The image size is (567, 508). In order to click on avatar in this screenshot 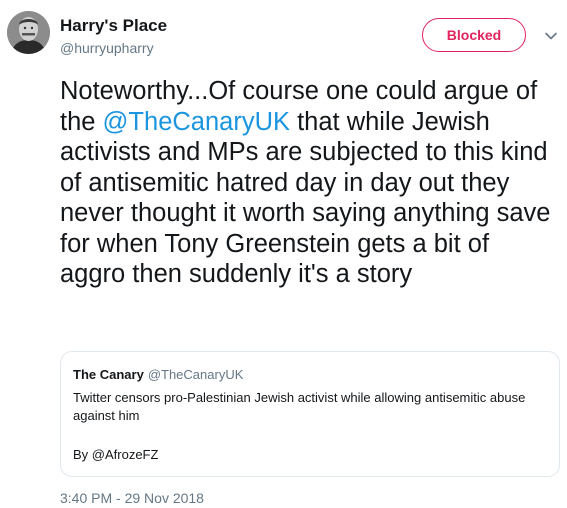, I will do `click(28, 32)`.